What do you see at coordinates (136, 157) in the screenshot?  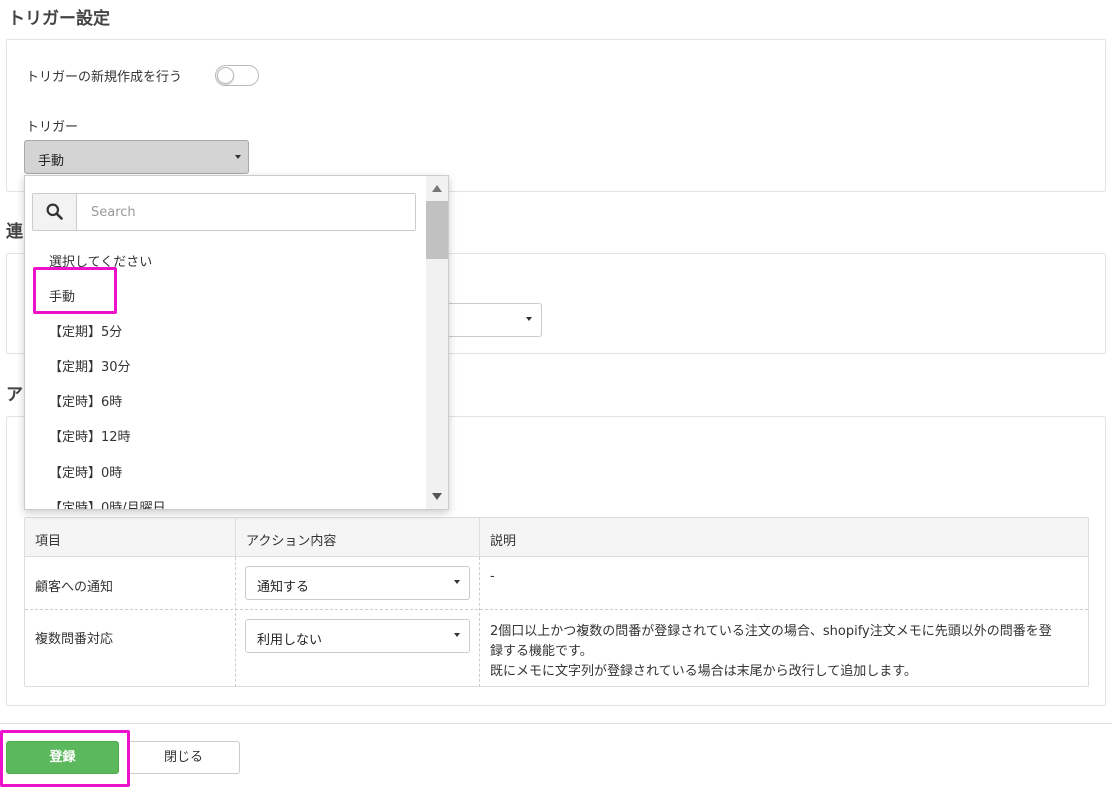 I see `trigger-select: 手動` at bounding box center [136, 157].